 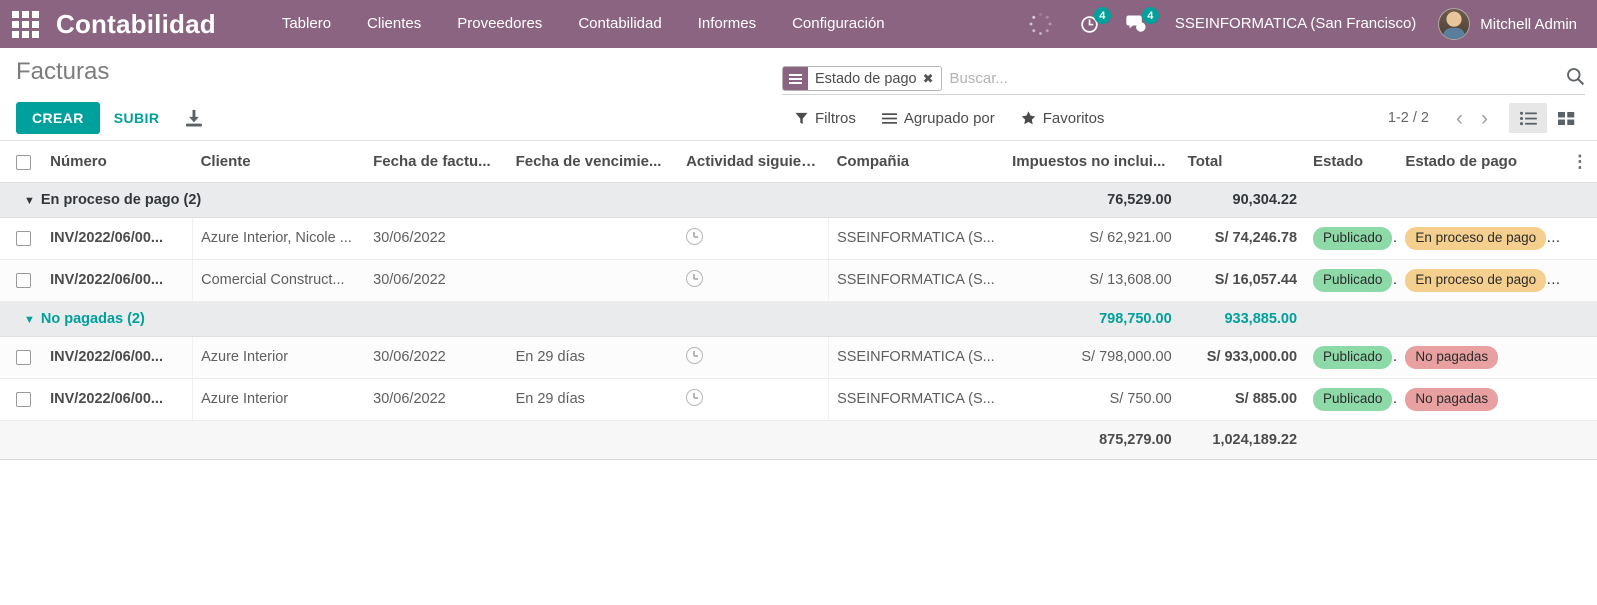 What do you see at coordinates (394, 24) in the screenshot?
I see `menu-item-clientes: Clientes` at bounding box center [394, 24].